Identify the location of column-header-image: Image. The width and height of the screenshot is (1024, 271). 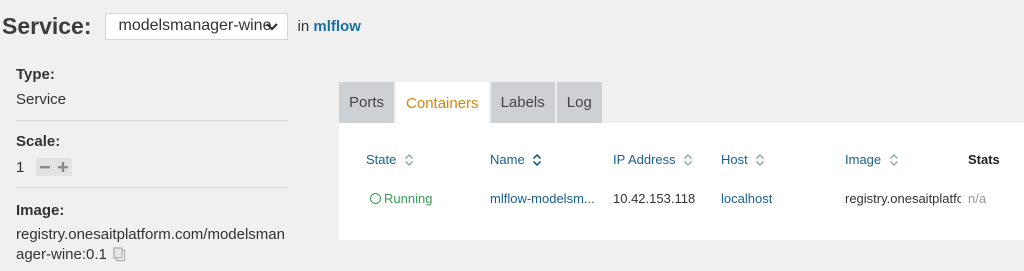
(872, 160).